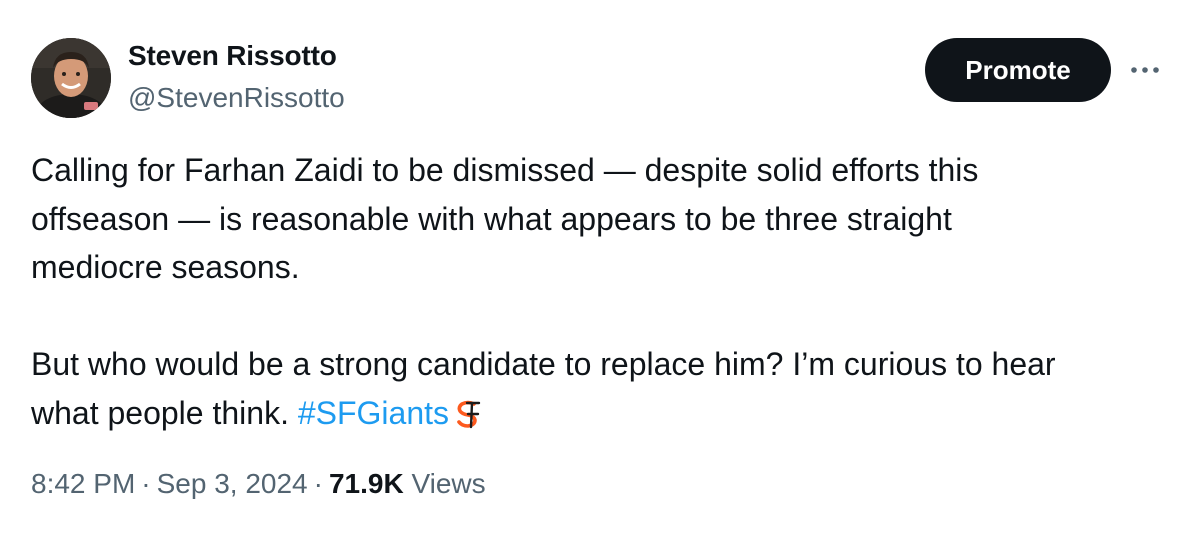  What do you see at coordinates (83, 483) in the screenshot?
I see `tweet-time: 8:42 PM` at bounding box center [83, 483].